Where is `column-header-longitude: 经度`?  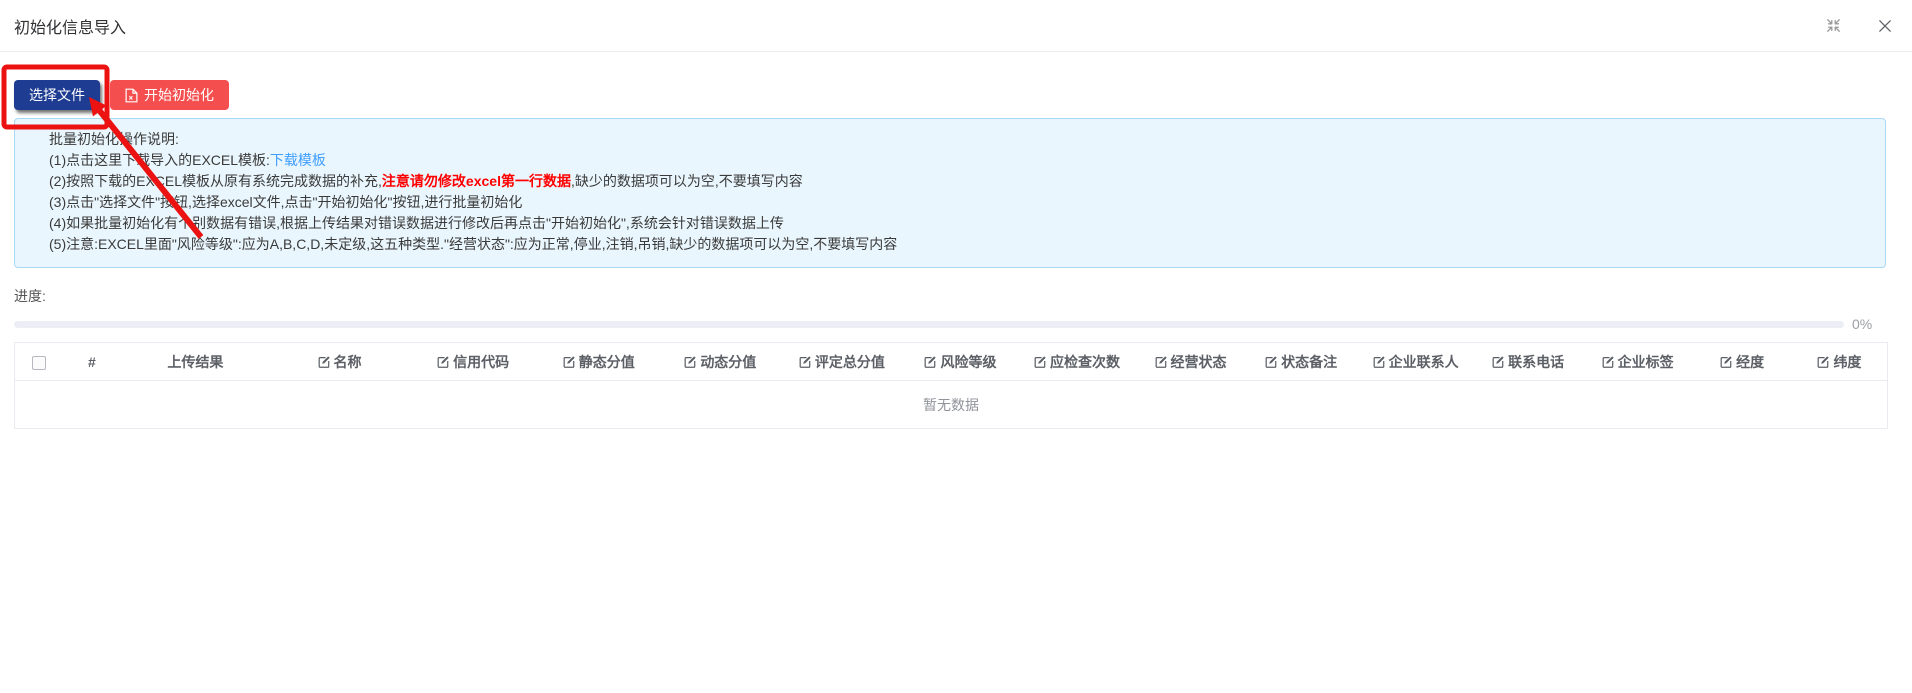
column-header-longitude: 经度 is located at coordinates (1741, 361).